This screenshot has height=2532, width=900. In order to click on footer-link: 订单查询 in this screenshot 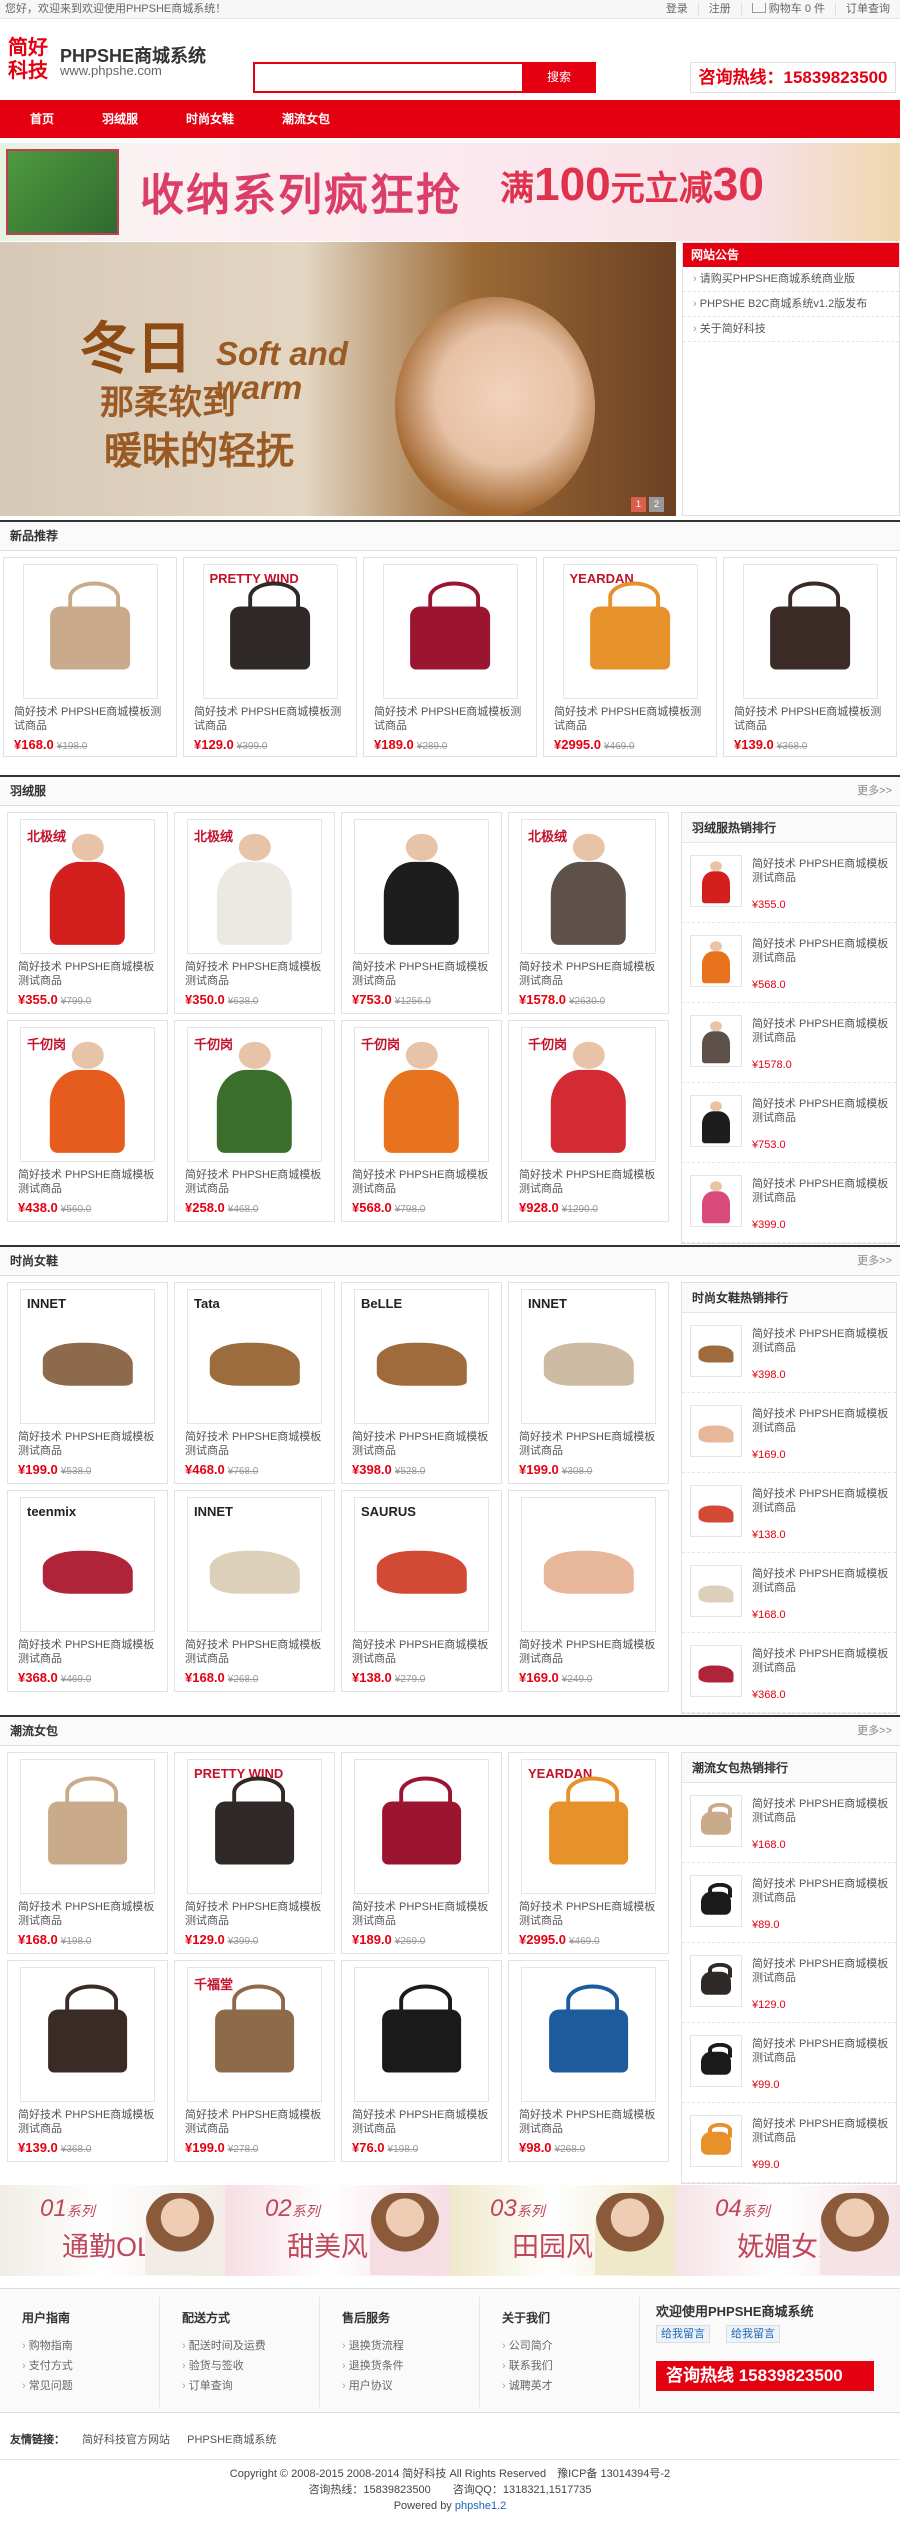, I will do `click(250, 2386)`.